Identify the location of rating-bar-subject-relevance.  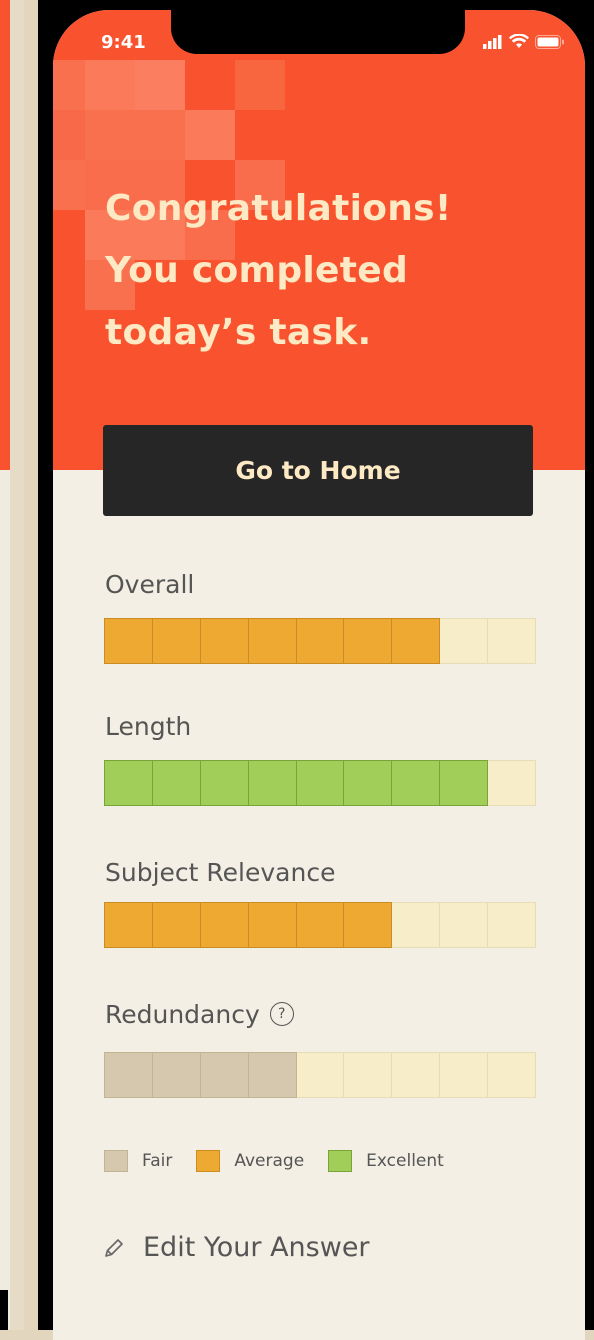
(320, 925).